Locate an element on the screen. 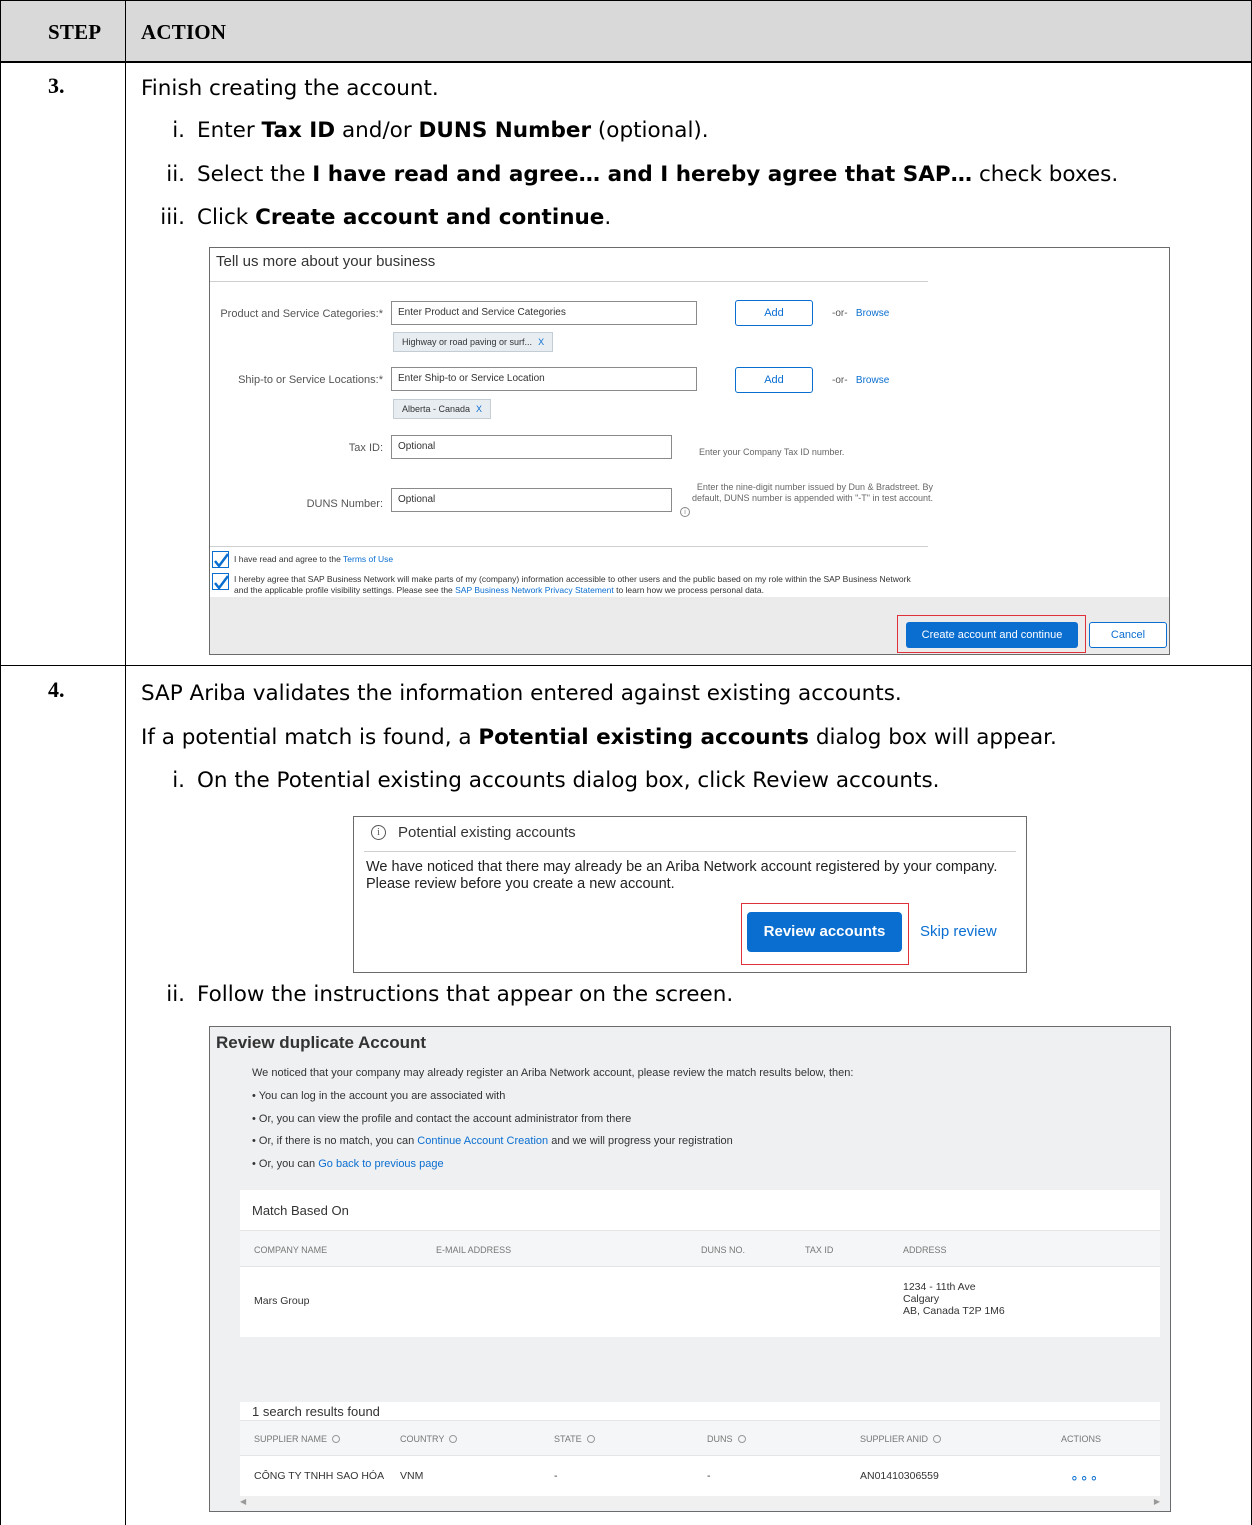 The image size is (1252, 1525). duns-input: Optional is located at coordinates (531, 500).